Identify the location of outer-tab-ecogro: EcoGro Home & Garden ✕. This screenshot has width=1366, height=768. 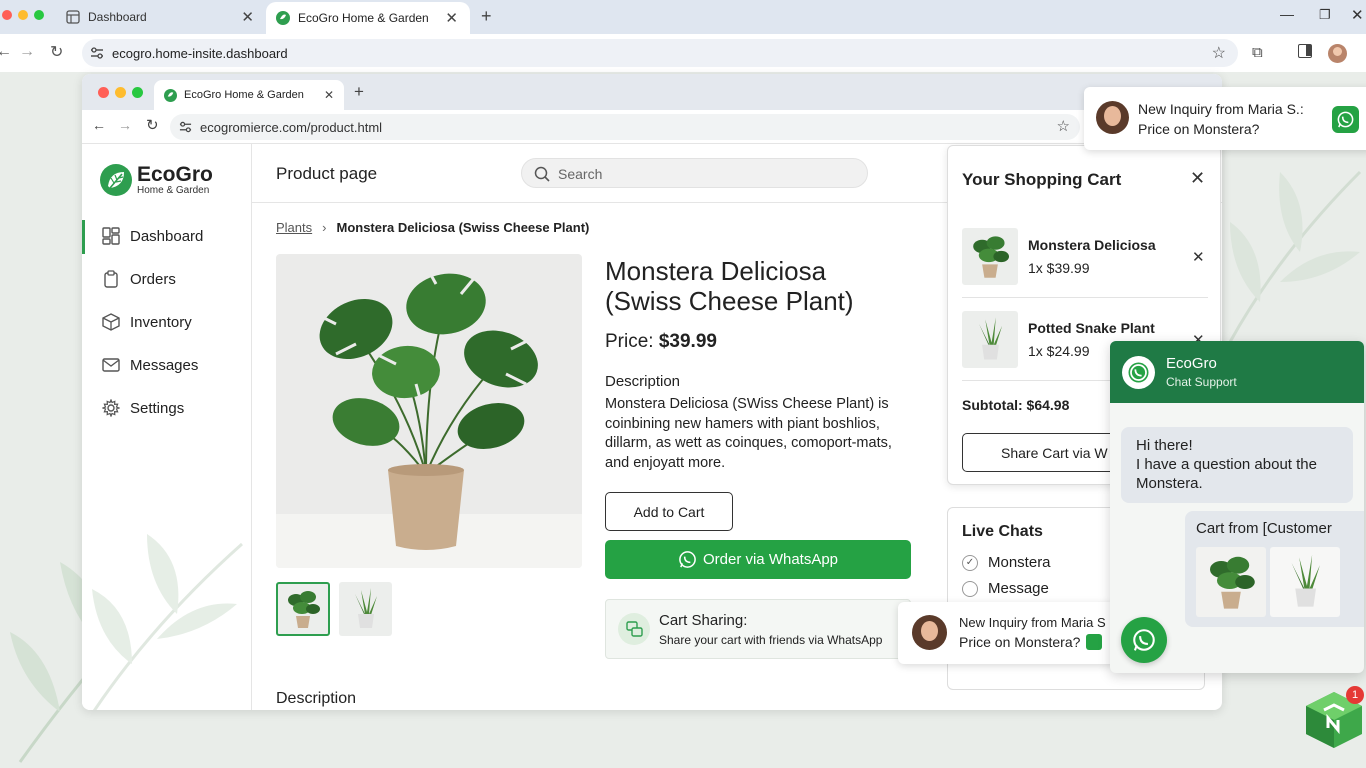
(368, 18).